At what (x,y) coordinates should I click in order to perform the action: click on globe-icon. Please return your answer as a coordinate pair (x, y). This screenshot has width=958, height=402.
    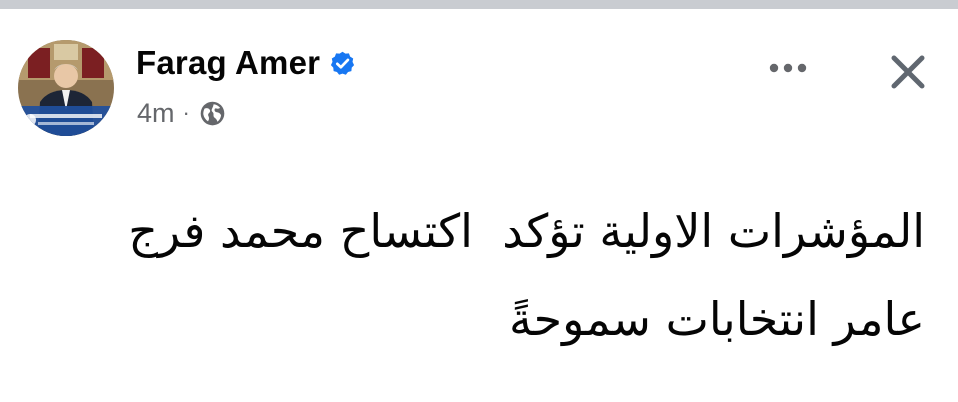
    Looking at the image, I should click on (212, 113).